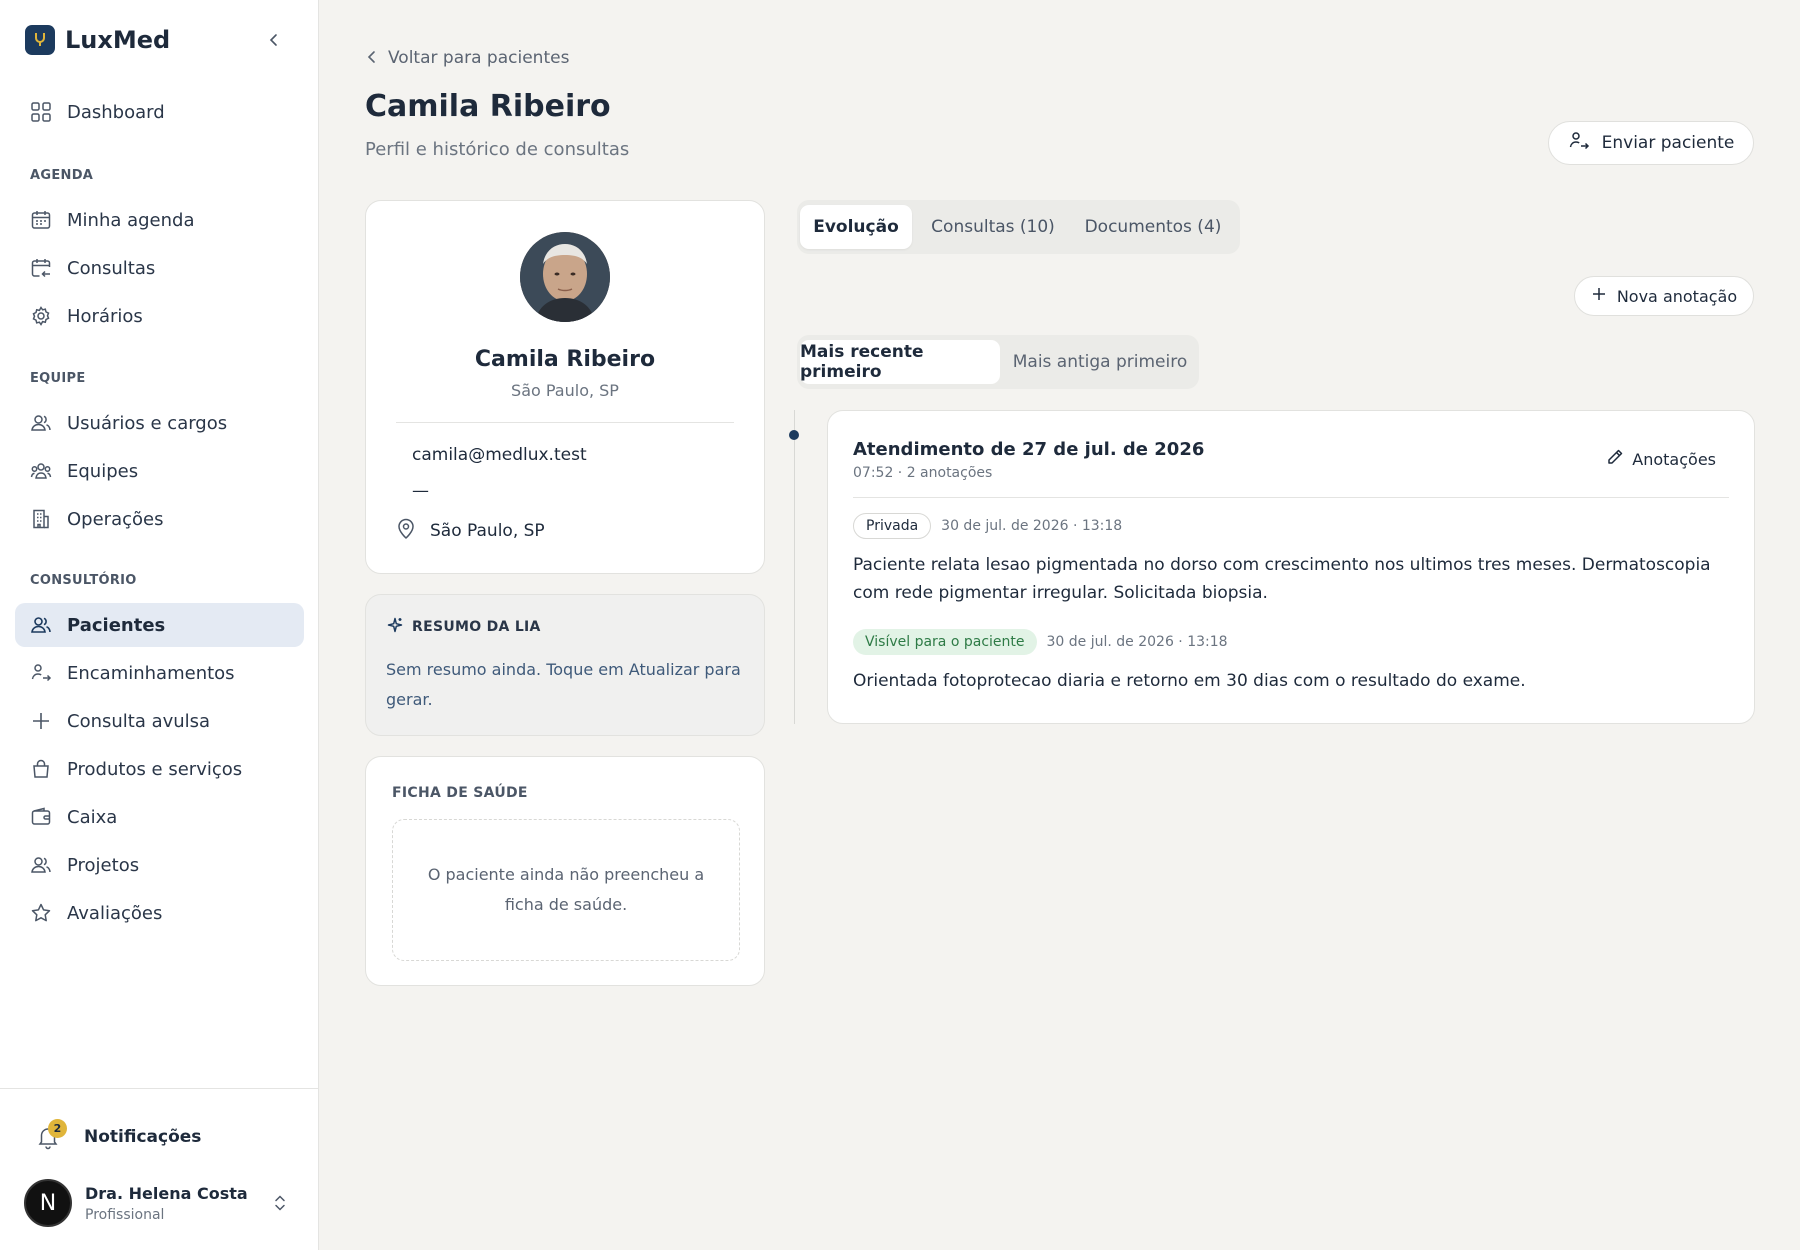 The width and height of the screenshot is (1800, 1250). Describe the element at coordinates (41, 769) in the screenshot. I see `bag-icon` at that location.